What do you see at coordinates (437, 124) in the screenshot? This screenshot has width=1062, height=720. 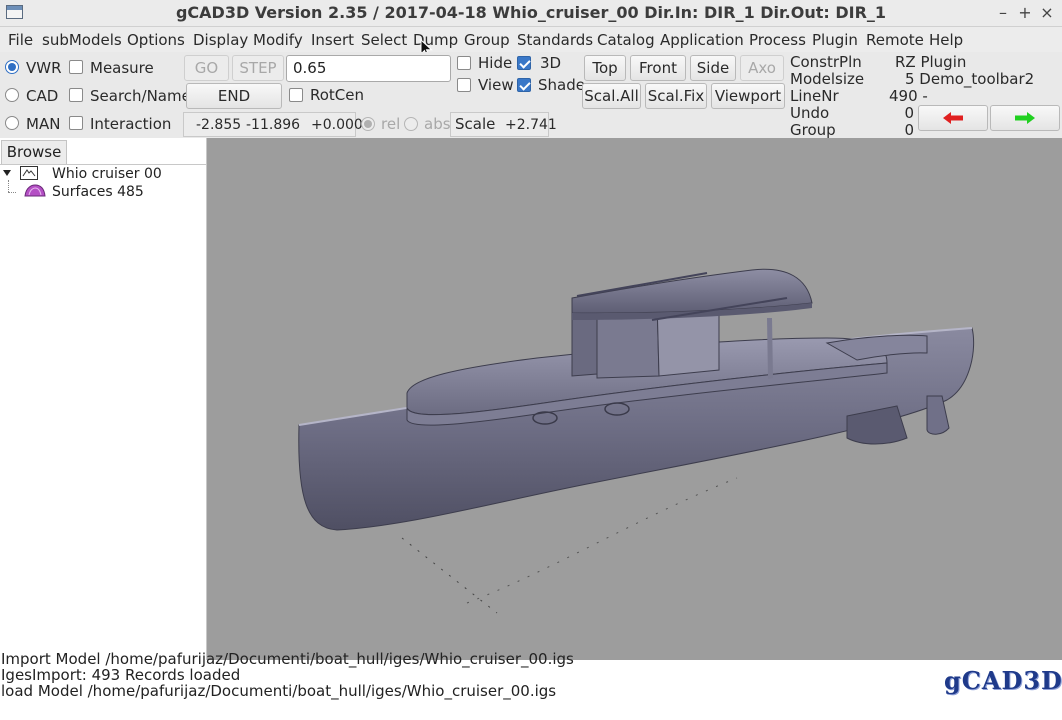 I see `abs-label: abs` at bounding box center [437, 124].